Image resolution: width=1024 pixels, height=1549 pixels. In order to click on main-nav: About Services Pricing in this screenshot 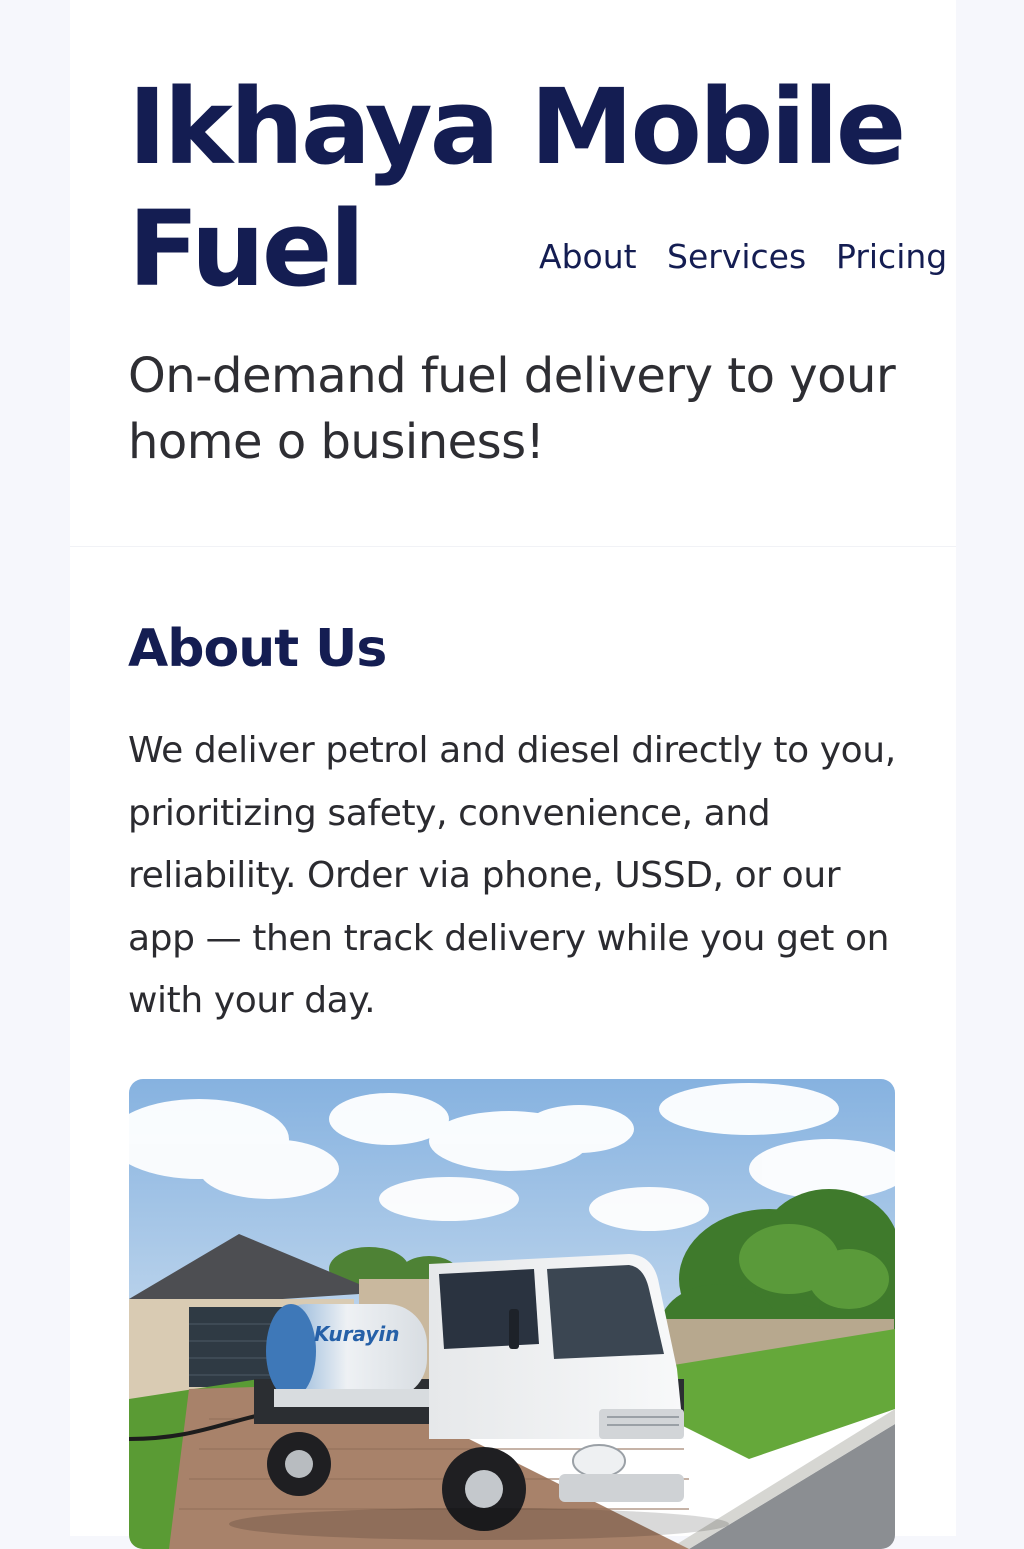, I will do `click(513, 257)`.